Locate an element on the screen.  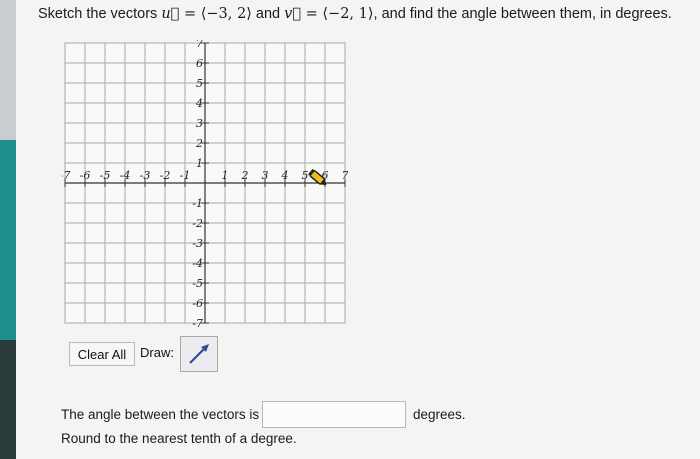
x-tick-label: 2 is located at coordinates (245, 175).